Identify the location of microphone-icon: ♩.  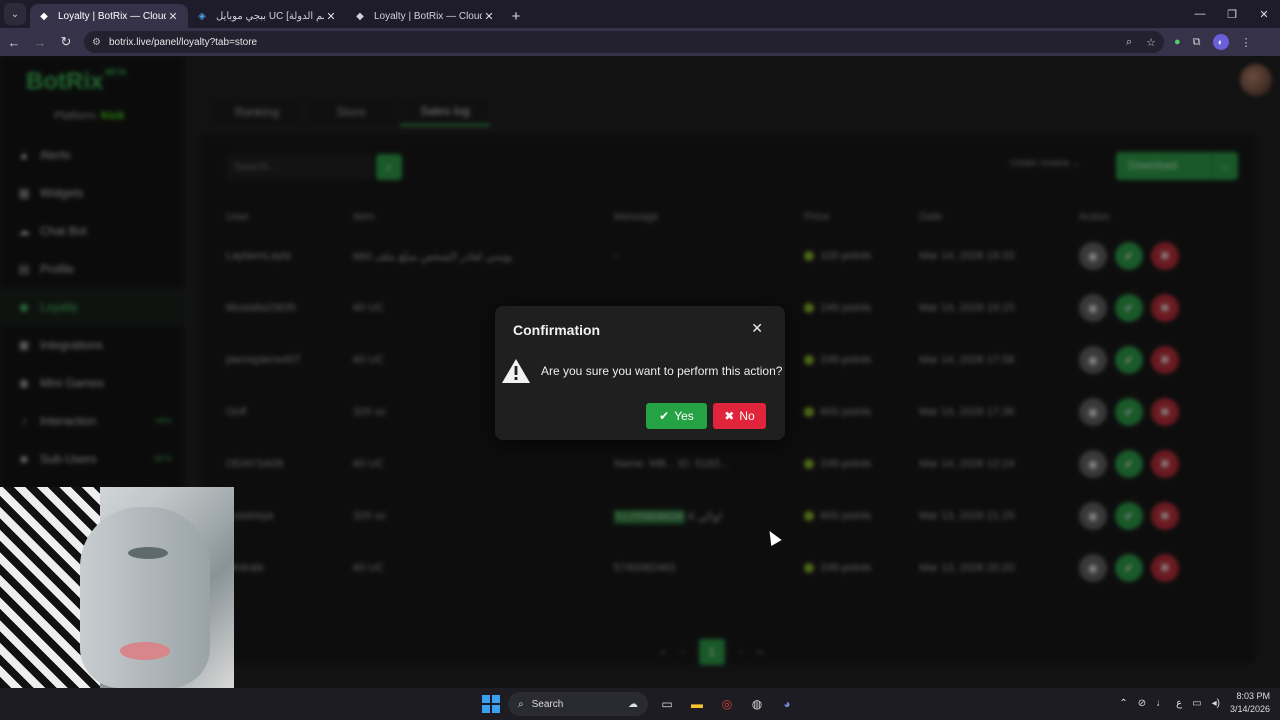
(1161, 703).